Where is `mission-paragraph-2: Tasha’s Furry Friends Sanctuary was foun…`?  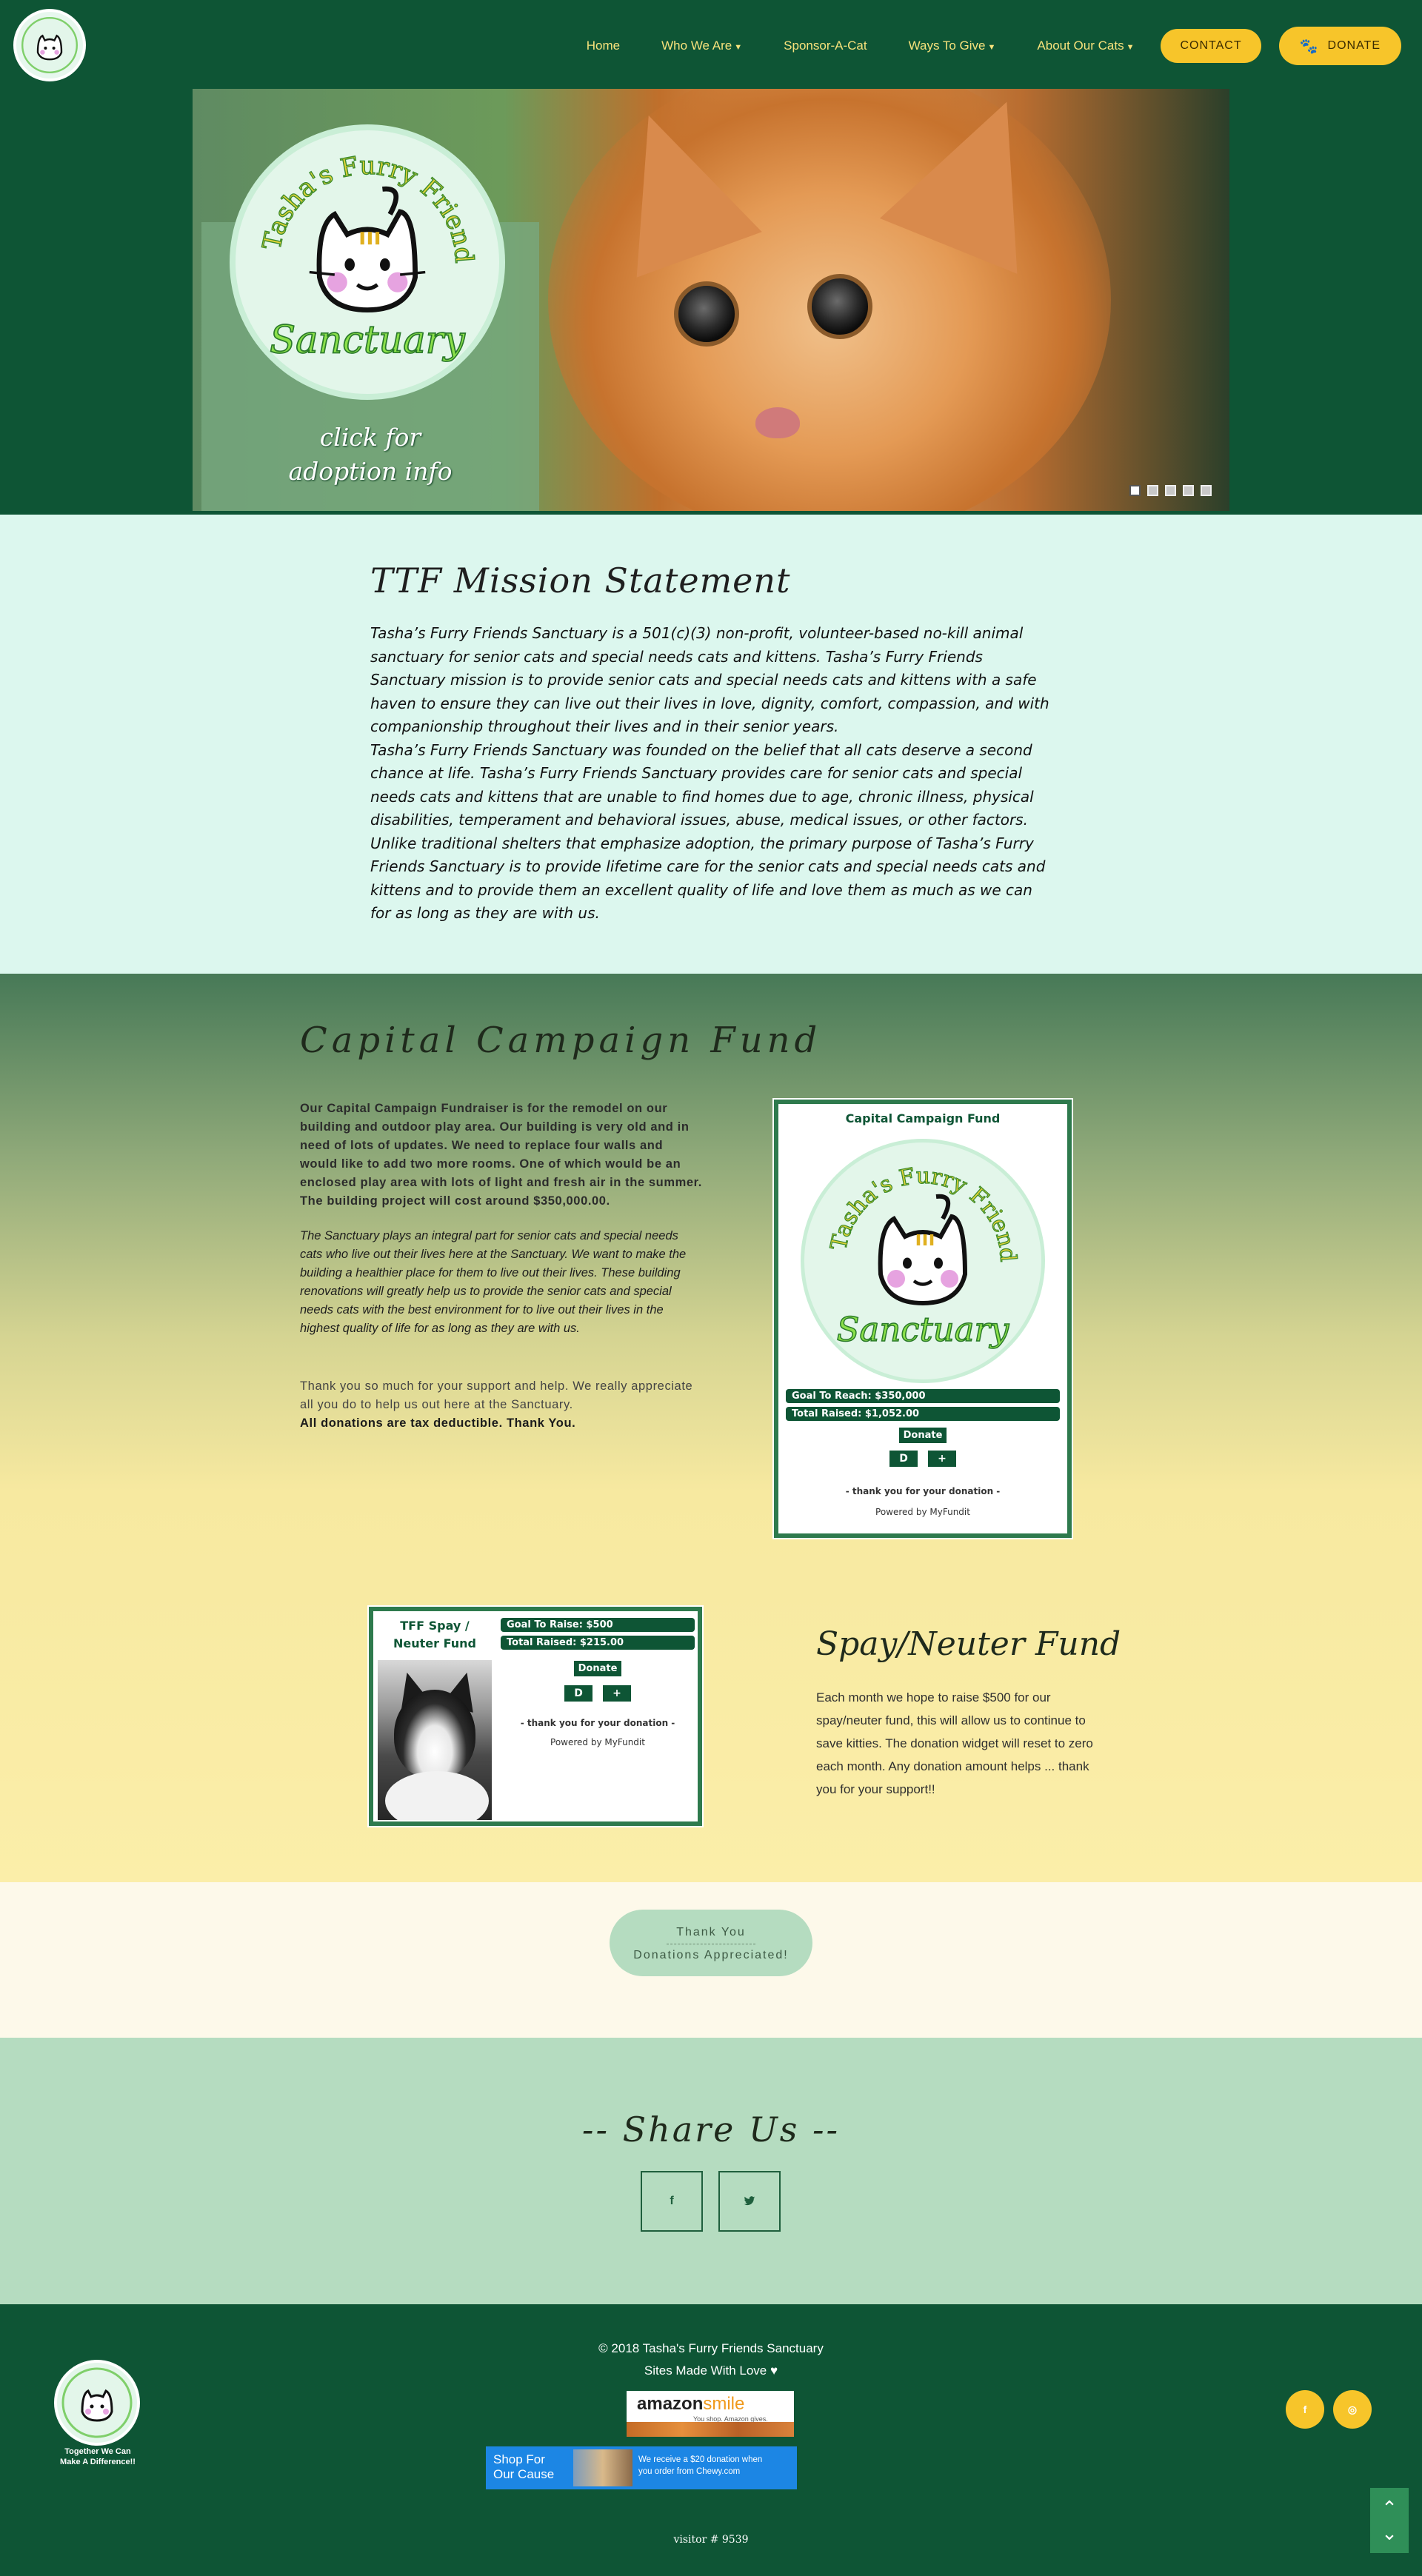 mission-paragraph-2: Tasha’s Furry Friends Sanctuary was foun… is located at coordinates (702, 784).